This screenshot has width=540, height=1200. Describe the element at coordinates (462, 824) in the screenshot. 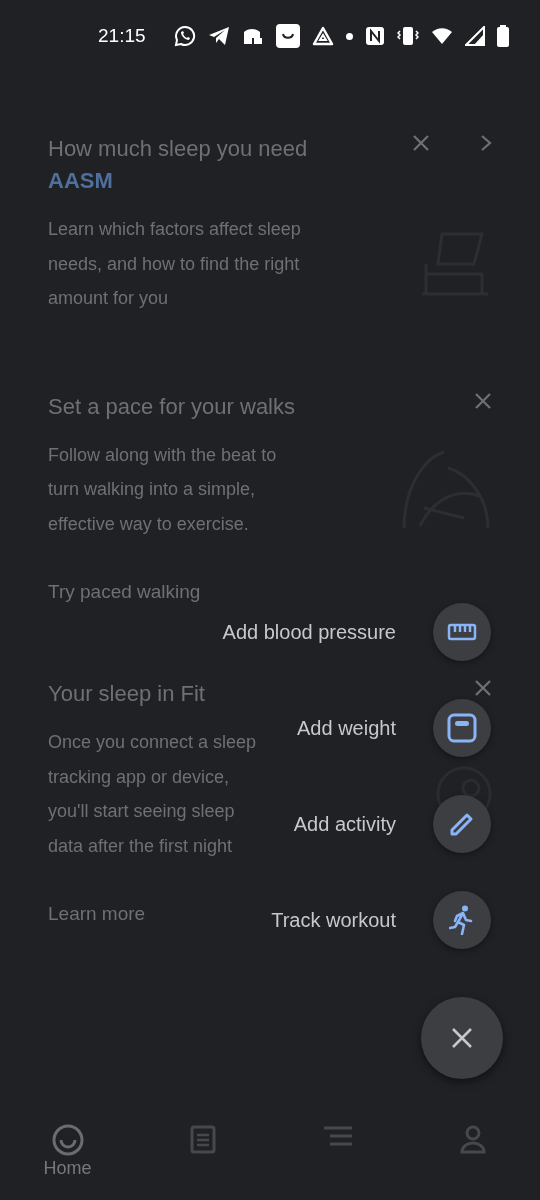

I see `action-button` at that location.